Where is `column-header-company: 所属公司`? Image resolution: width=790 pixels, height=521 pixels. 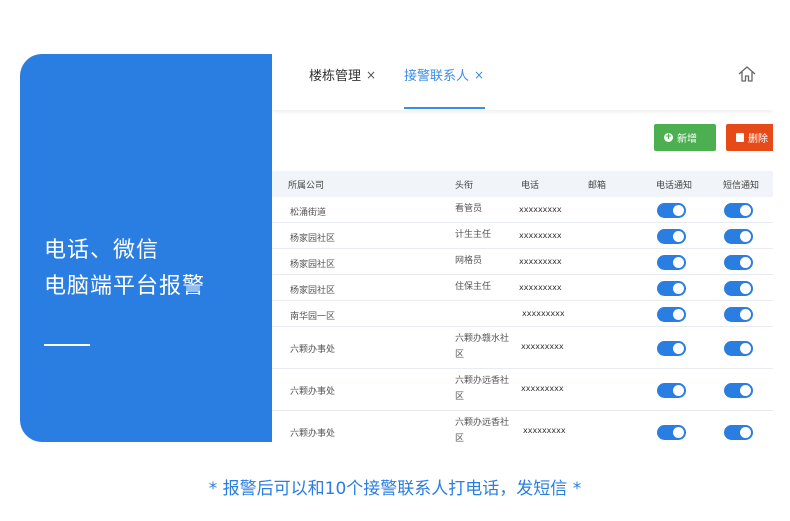 column-header-company: 所属公司 is located at coordinates (306, 186).